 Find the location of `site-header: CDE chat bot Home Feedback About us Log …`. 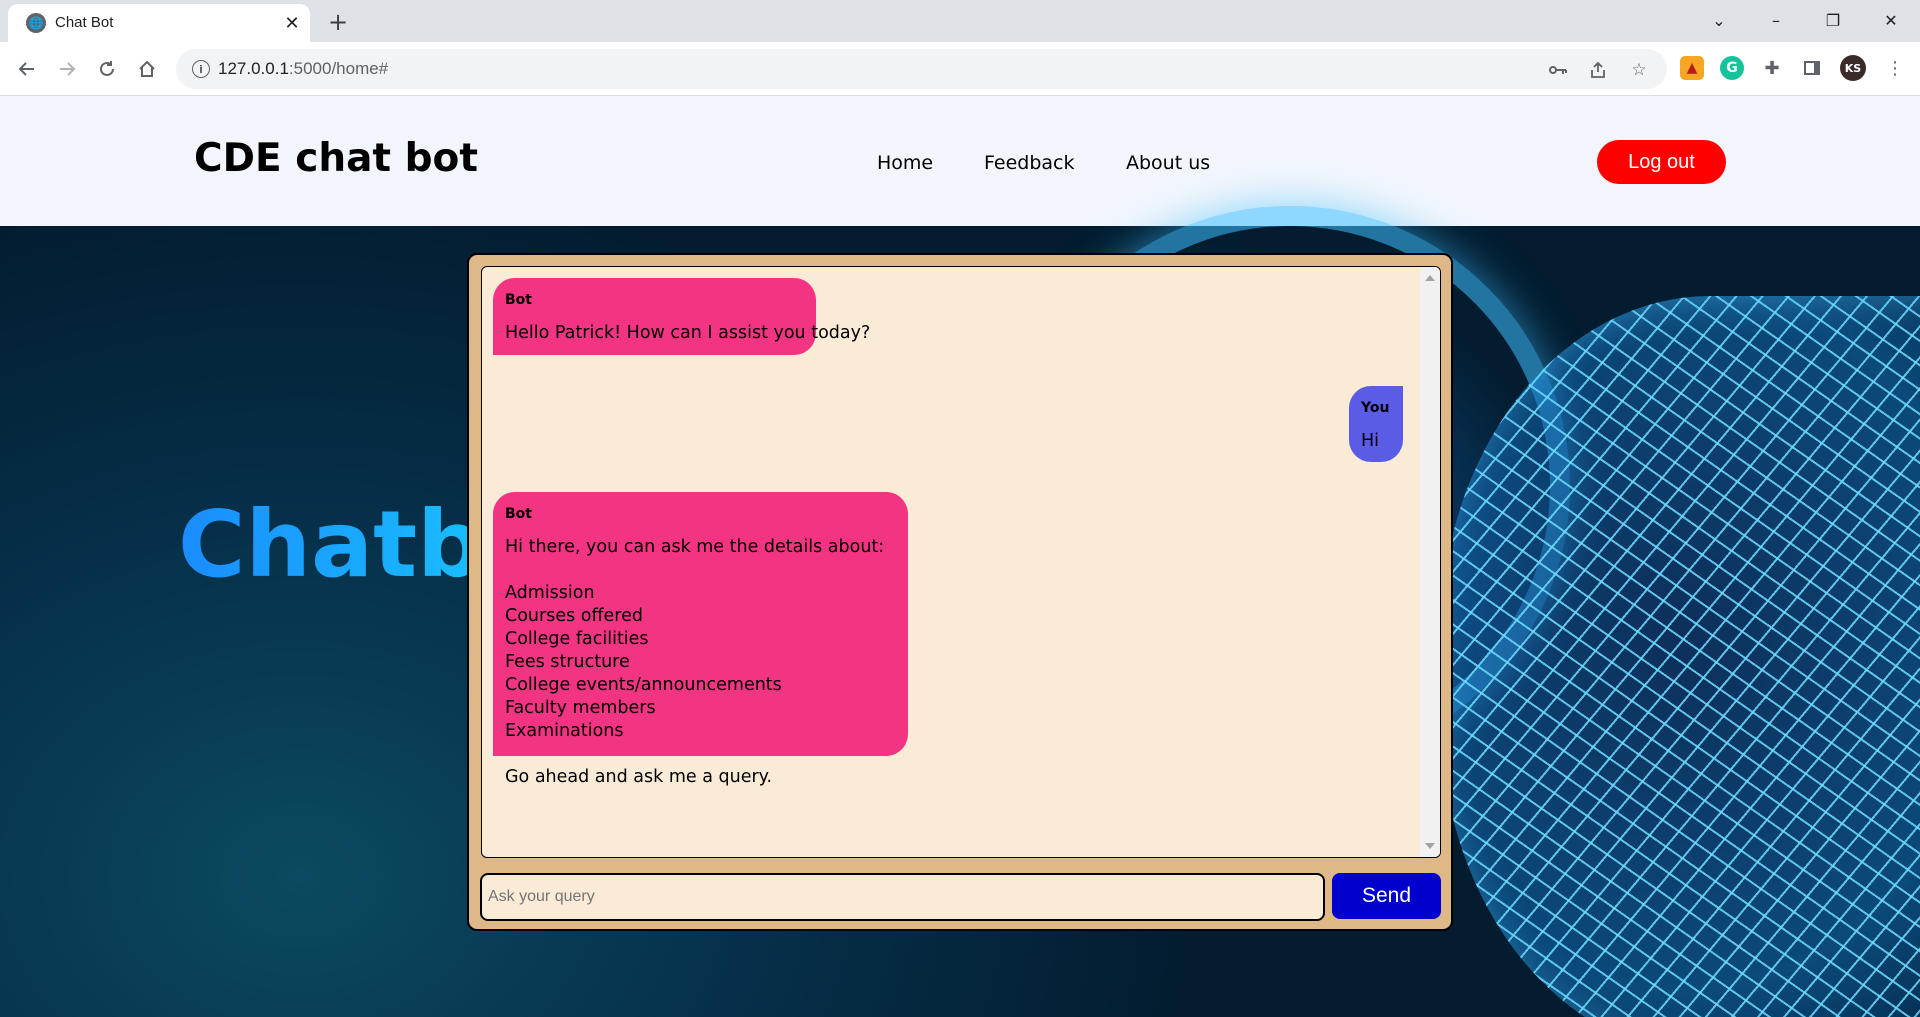

site-header: CDE chat bot Home Feedback About us Log … is located at coordinates (960, 161).